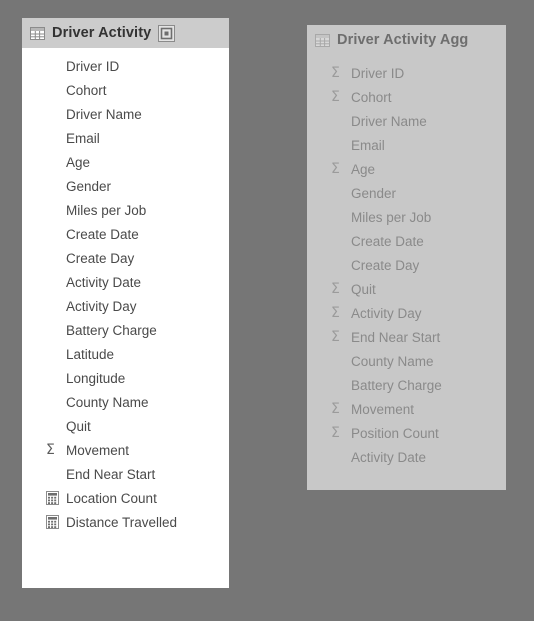  I want to click on panel-header-driver-activity: Driver Activity, so click(125, 33).